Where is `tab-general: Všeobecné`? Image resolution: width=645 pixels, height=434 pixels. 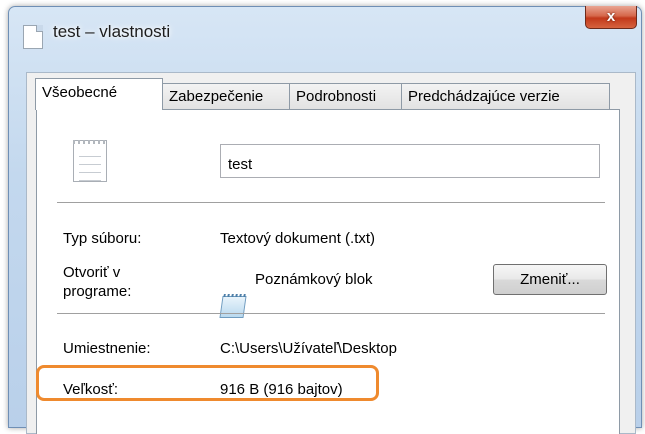 tab-general: Všeobecné is located at coordinates (99, 94).